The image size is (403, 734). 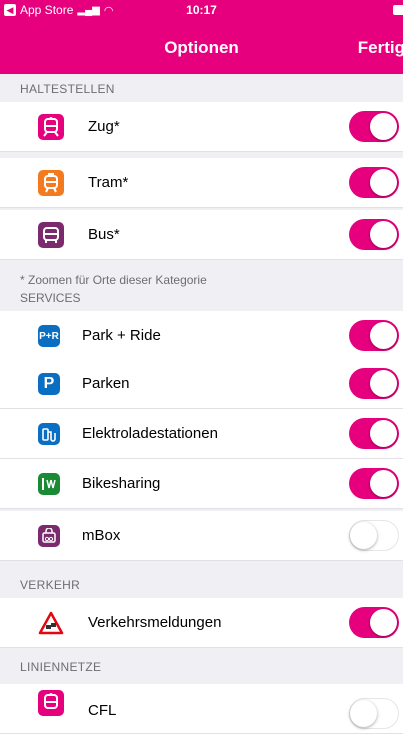 I want to click on row-park-ride: P+R Park + Ride, so click(x=201, y=336).